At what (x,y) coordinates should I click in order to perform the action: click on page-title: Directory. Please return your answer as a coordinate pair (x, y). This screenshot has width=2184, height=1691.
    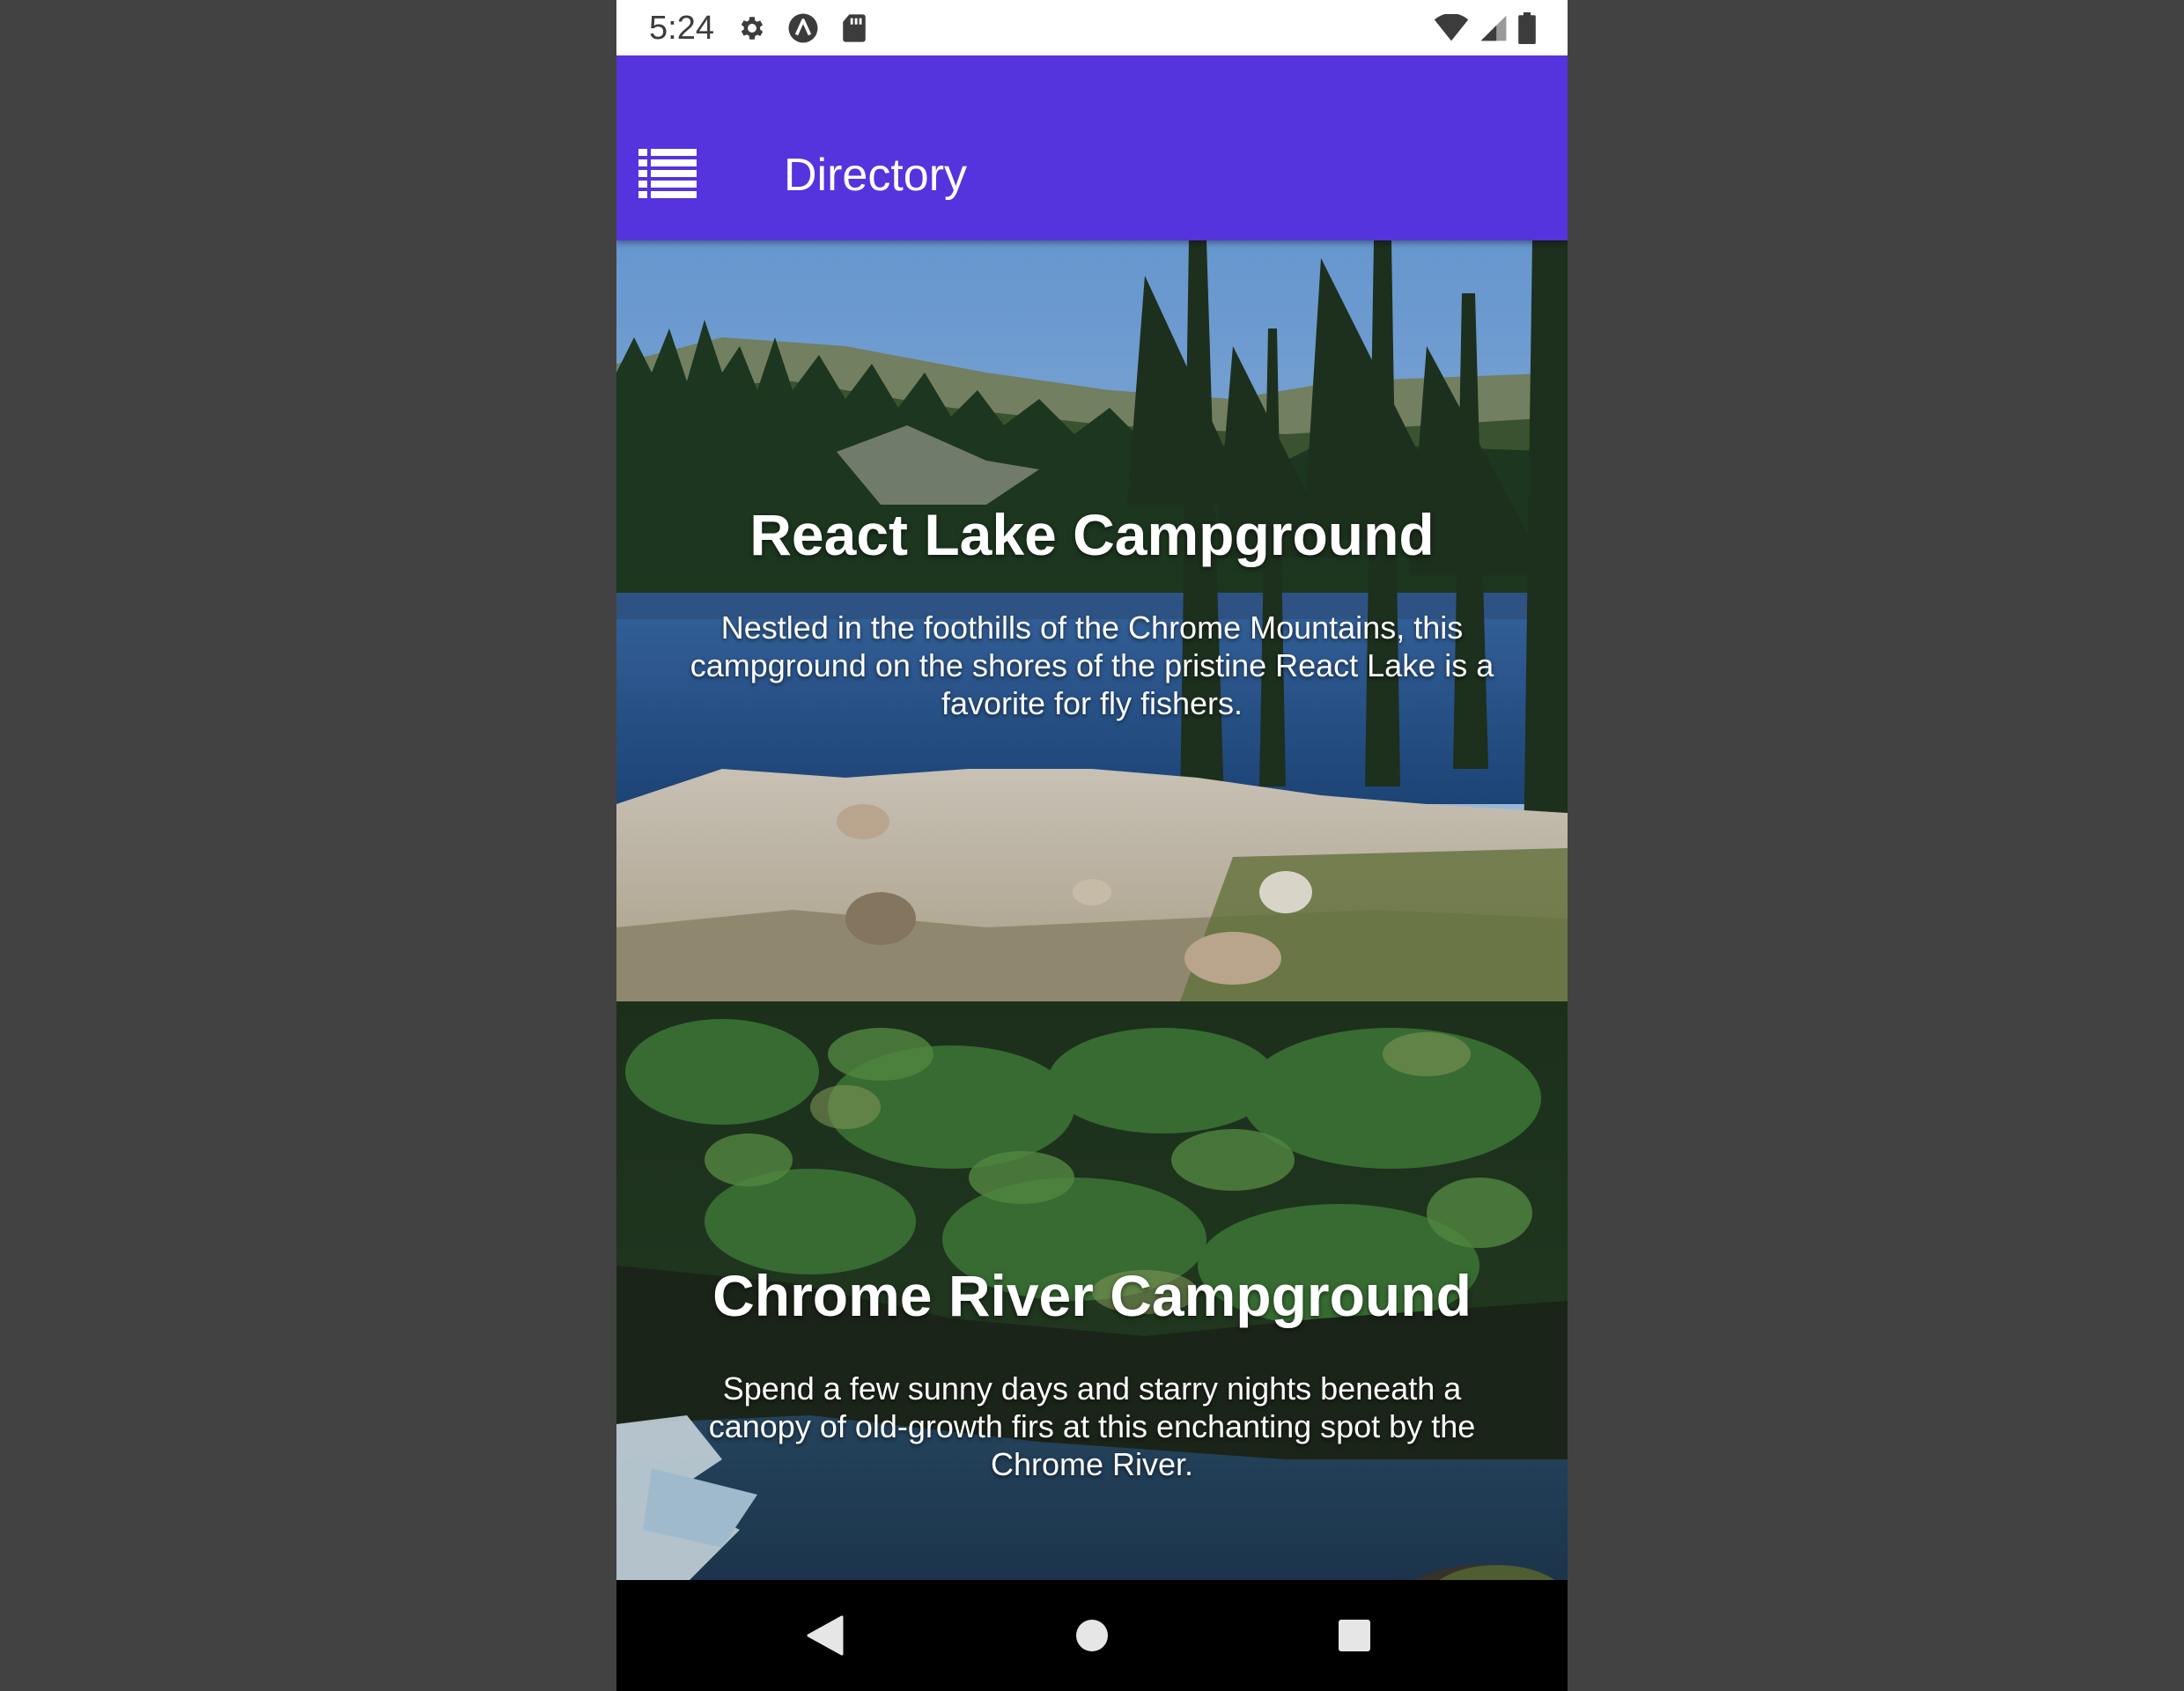
    Looking at the image, I should click on (876, 175).